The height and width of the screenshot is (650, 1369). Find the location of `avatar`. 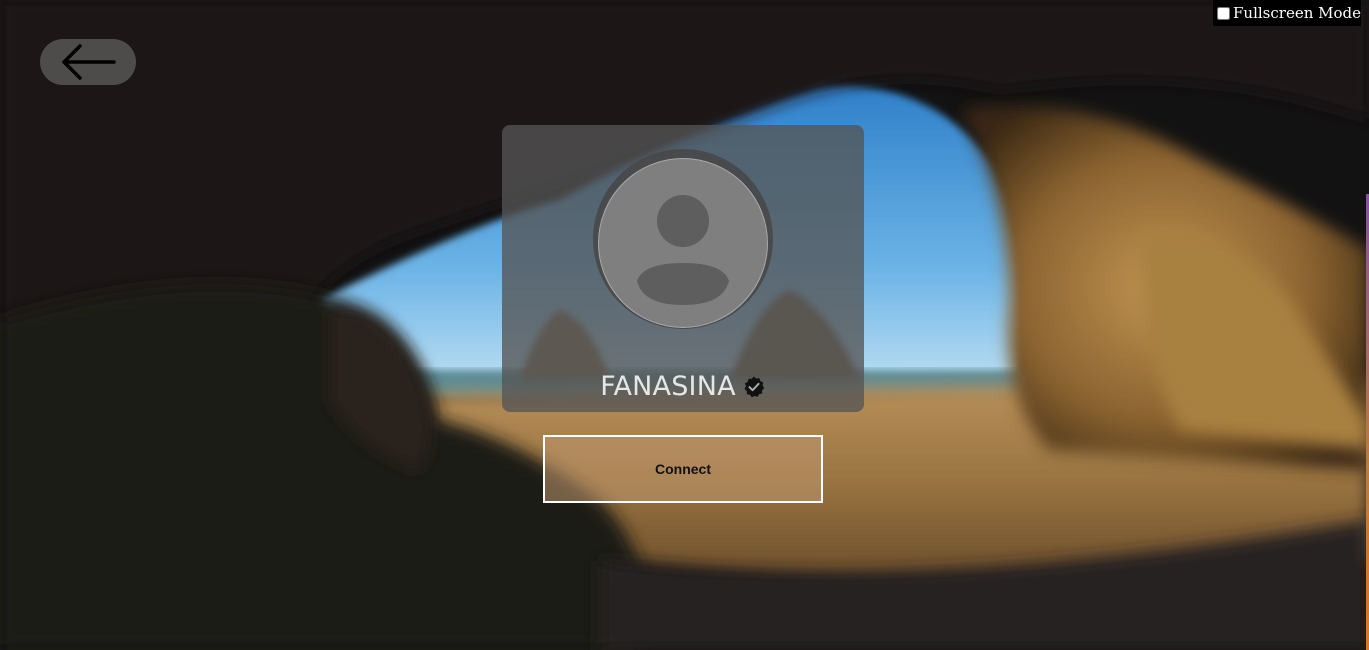

avatar is located at coordinates (683, 243).